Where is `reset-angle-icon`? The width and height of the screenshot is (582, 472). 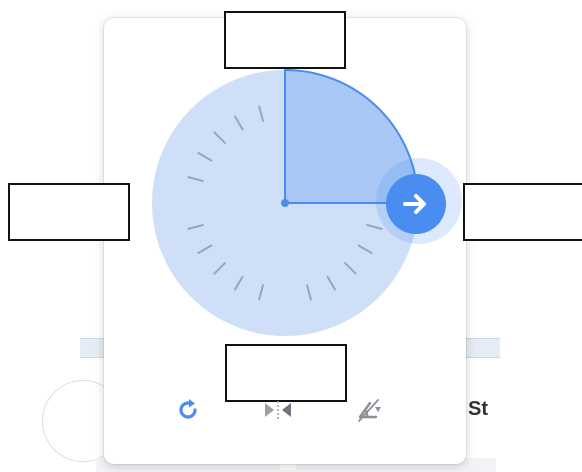 reset-angle-icon is located at coordinates (369, 410).